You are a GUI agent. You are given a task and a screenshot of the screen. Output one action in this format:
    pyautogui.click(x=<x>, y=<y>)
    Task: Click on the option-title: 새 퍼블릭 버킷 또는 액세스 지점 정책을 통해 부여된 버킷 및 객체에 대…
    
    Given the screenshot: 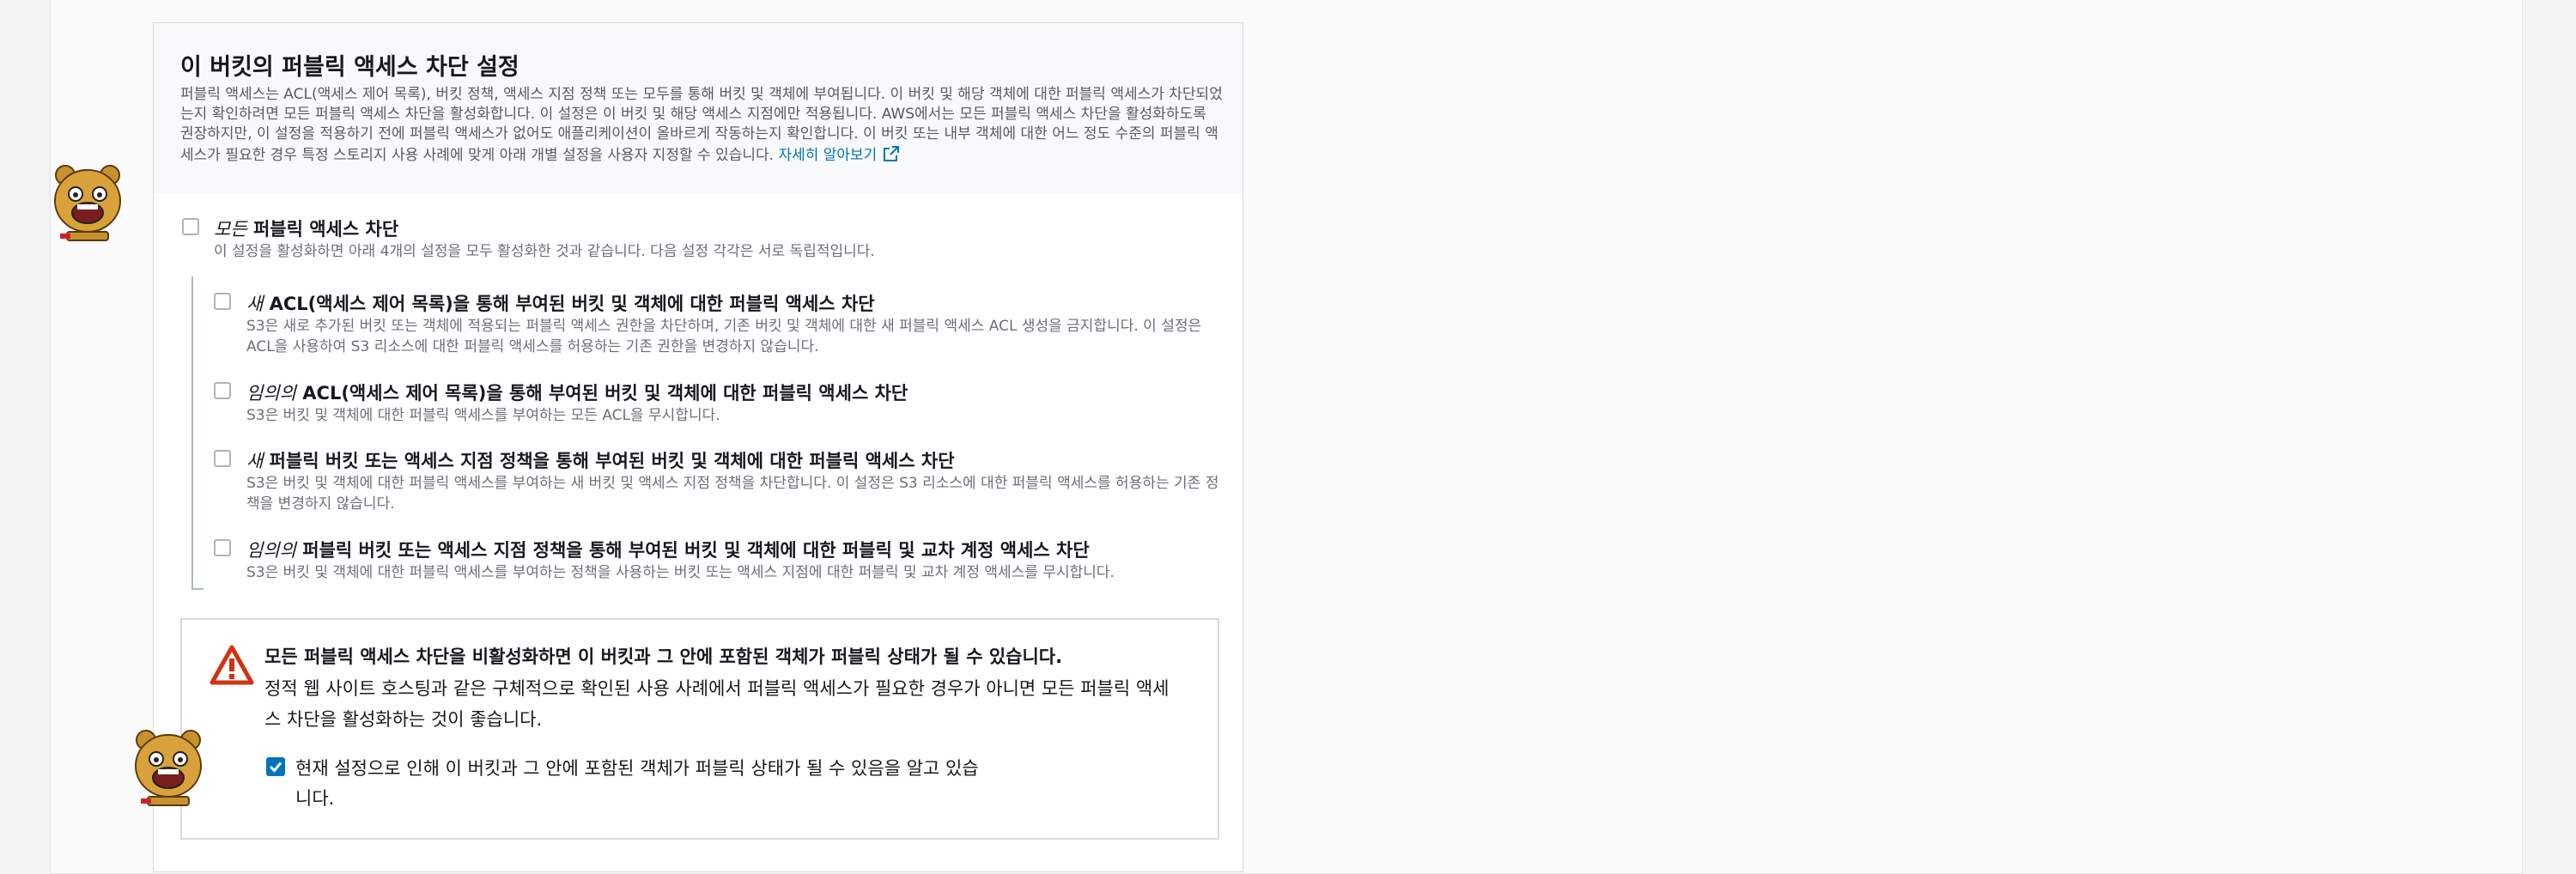 What is the action you would take?
    pyautogui.click(x=600, y=461)
    